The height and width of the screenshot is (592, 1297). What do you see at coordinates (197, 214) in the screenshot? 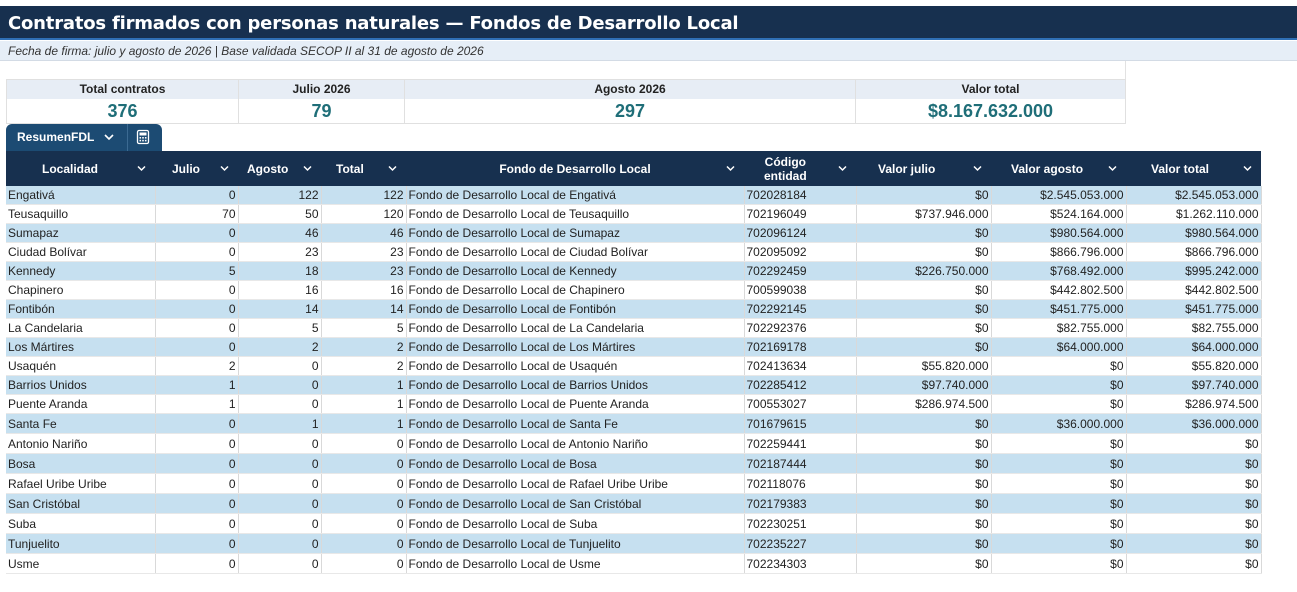
I see `table-cell: 70` at bounding box center [197, 214].